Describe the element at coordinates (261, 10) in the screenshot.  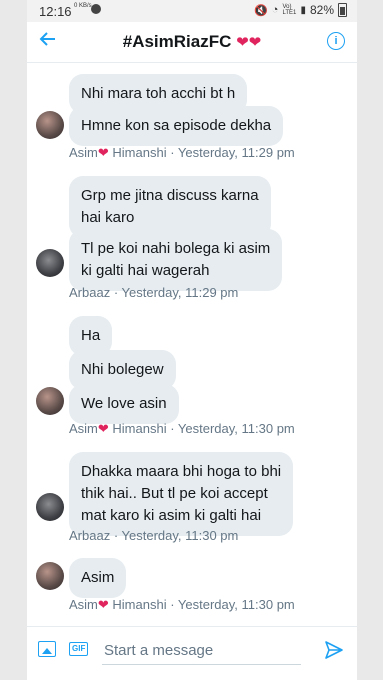
I see `mute-icon: 🔇` at that location.